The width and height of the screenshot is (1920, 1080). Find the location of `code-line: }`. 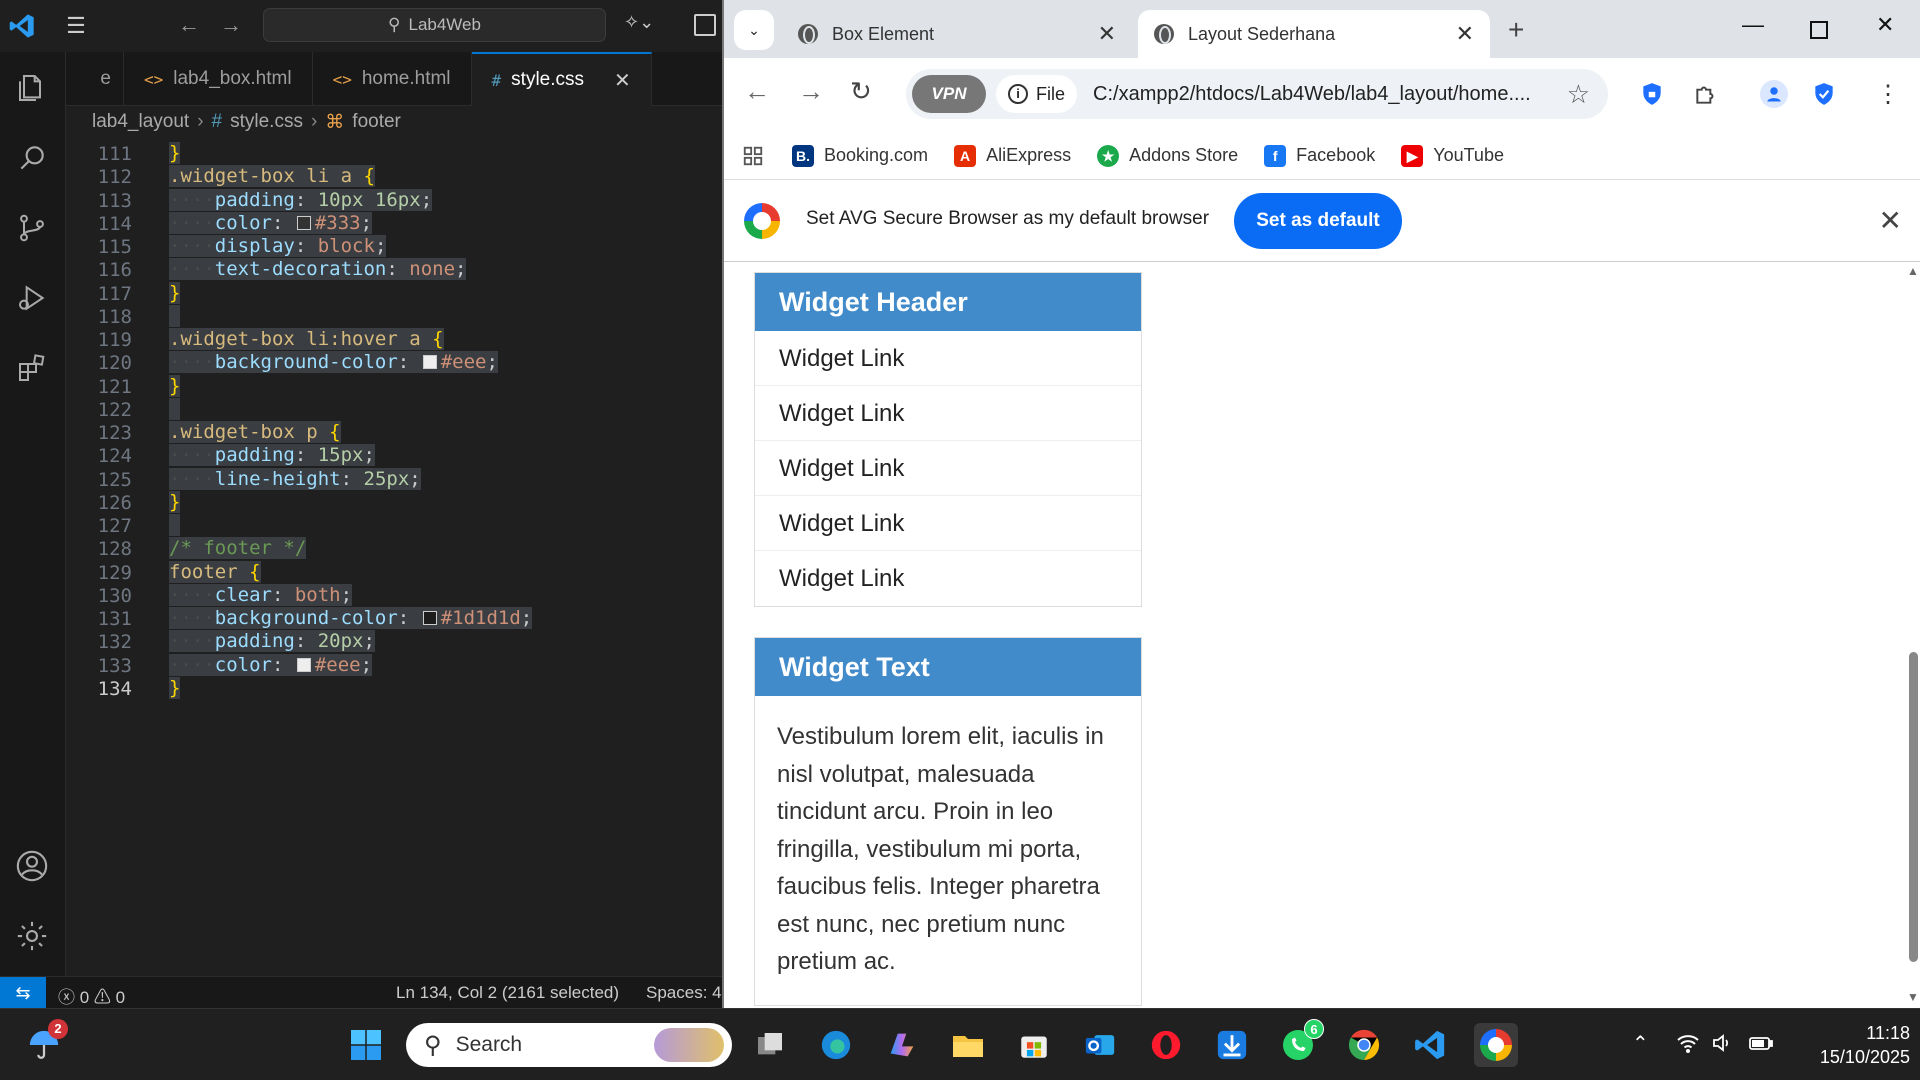

code-line: } is located at coordinates (175, 688).